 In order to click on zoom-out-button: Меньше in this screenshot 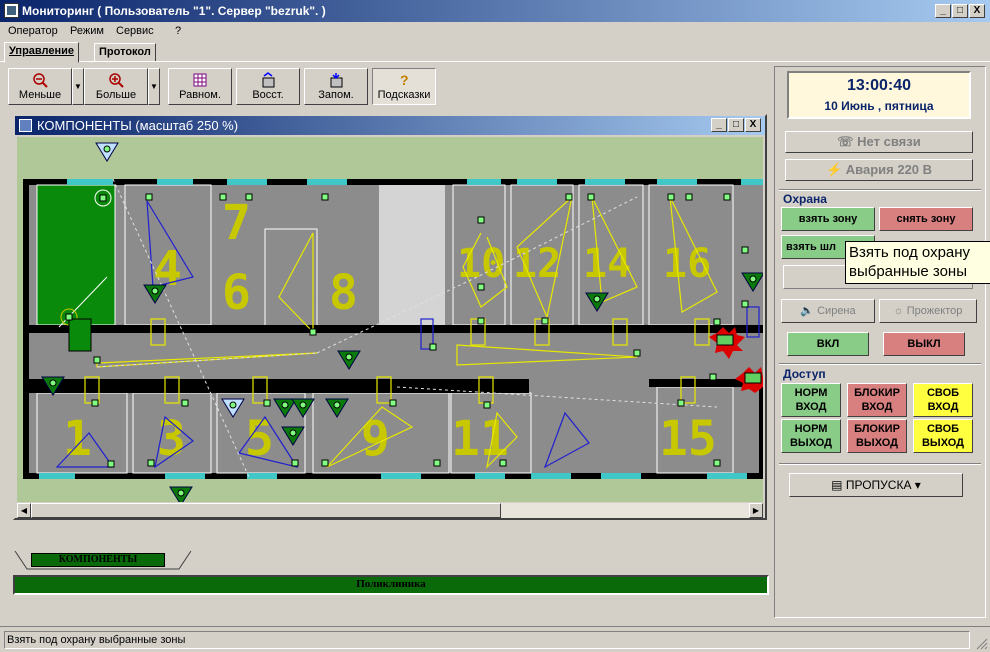, I will do `click(40, 86)`.